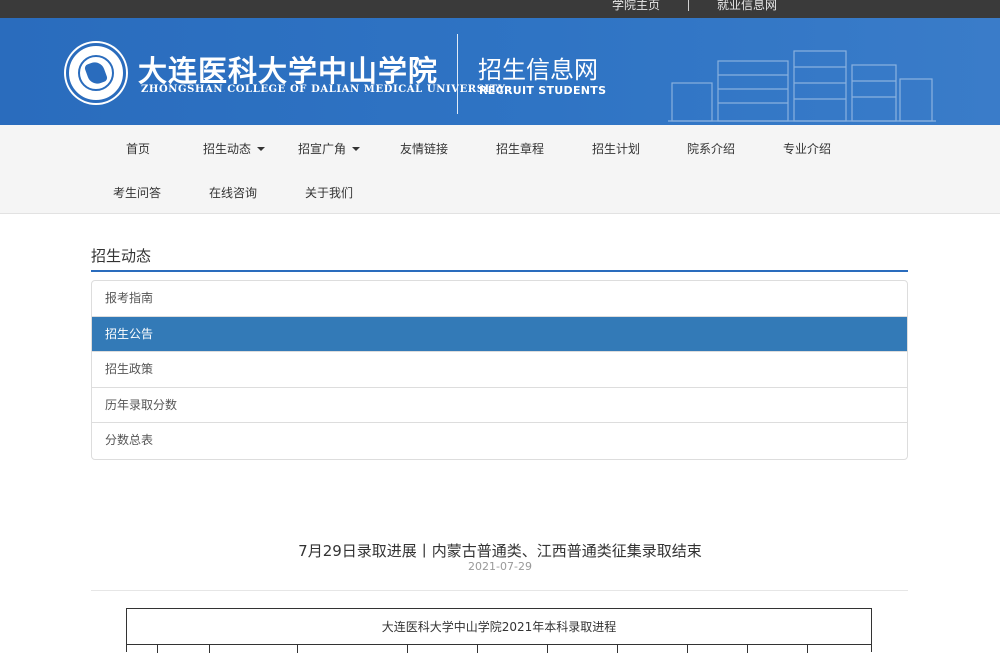  Describe the element at coordinates (747, 6) in the screenshot. I see `link-employment: 就业信息网` at that location.